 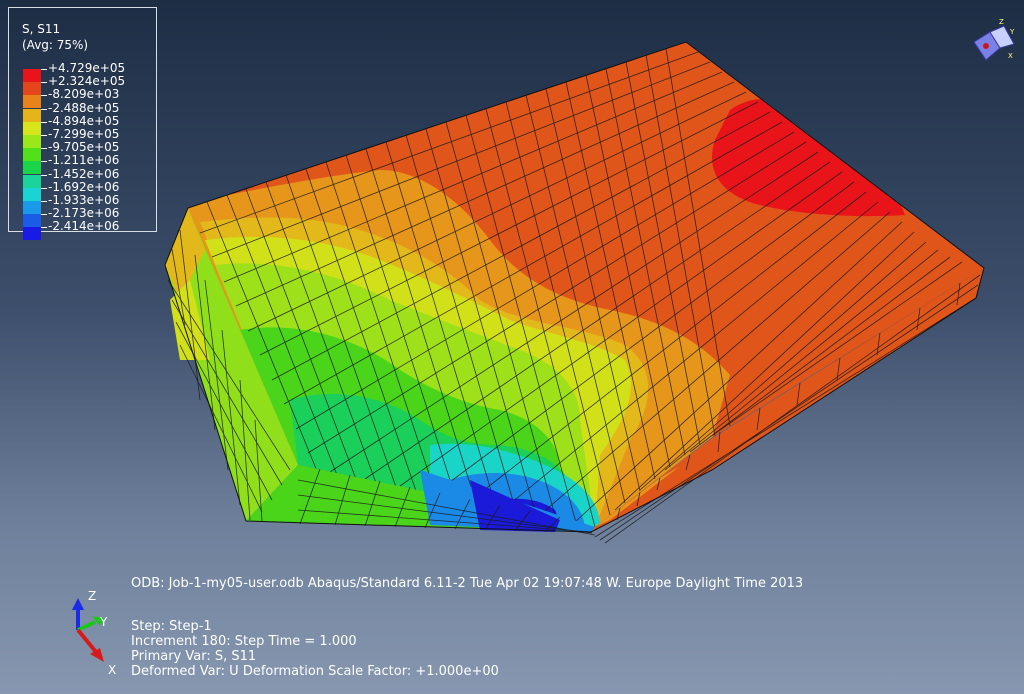 What do you see at coordinates (55, 45) in the screenshot?
I see `legend-subtitle: (Avg: 75%)` at bounding box center [55, 45].